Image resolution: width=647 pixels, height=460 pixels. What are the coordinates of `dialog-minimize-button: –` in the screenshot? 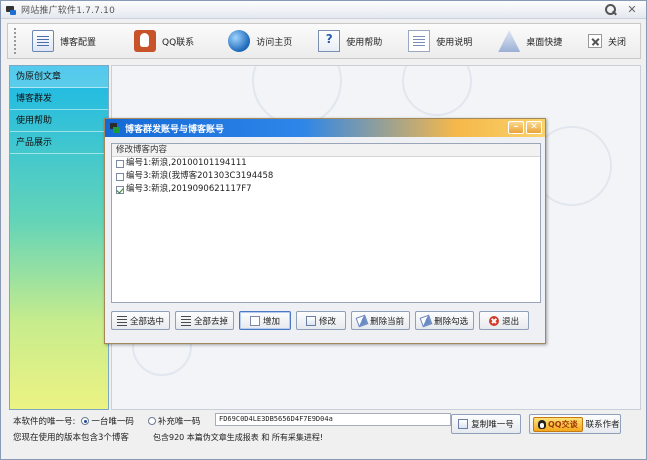 It's located at (516, 127).